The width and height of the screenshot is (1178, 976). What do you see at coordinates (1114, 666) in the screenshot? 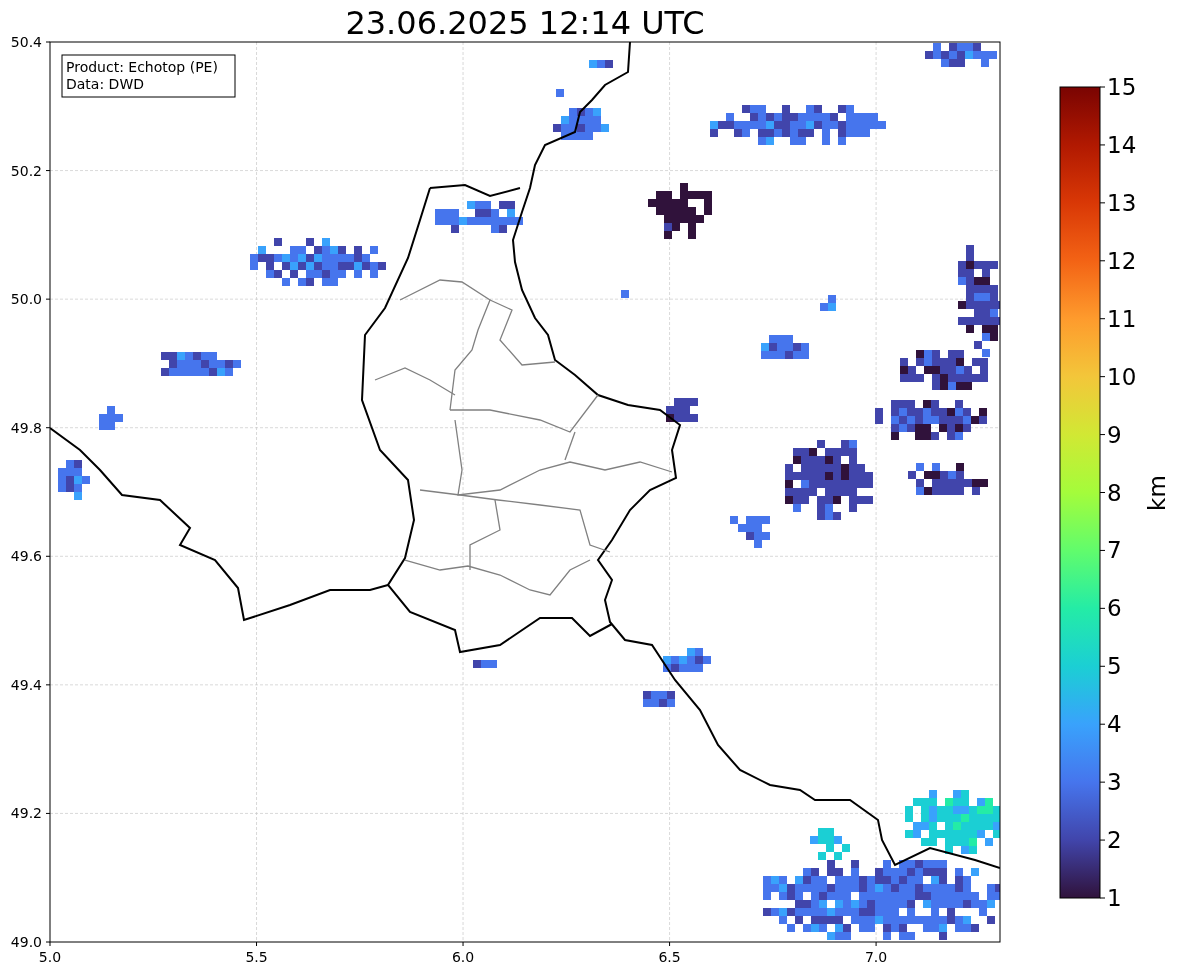
I see `colorbar-tick-label: 5` at bounding box center [1114, 666].